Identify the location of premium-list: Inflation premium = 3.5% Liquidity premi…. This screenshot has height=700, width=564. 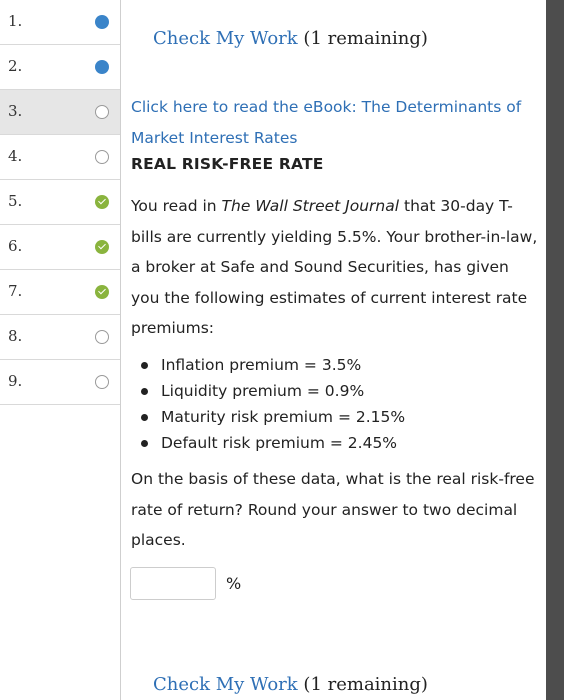
(268, 404).